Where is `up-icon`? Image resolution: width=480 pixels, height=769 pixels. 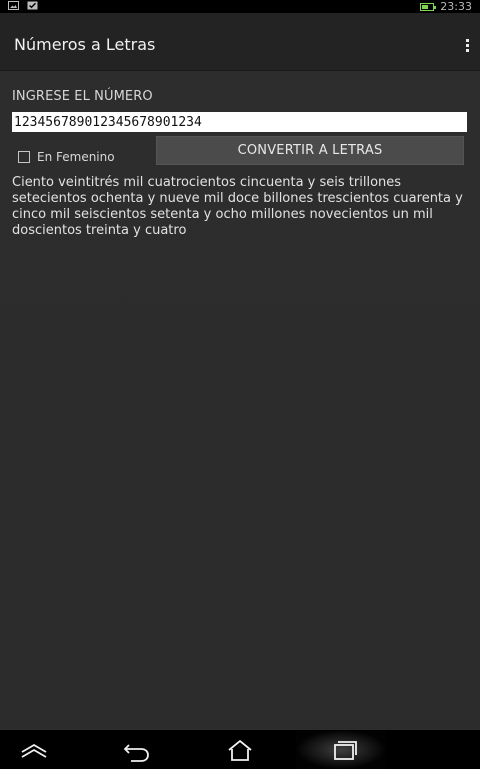
up-icon is located at coordinates (34, 750).